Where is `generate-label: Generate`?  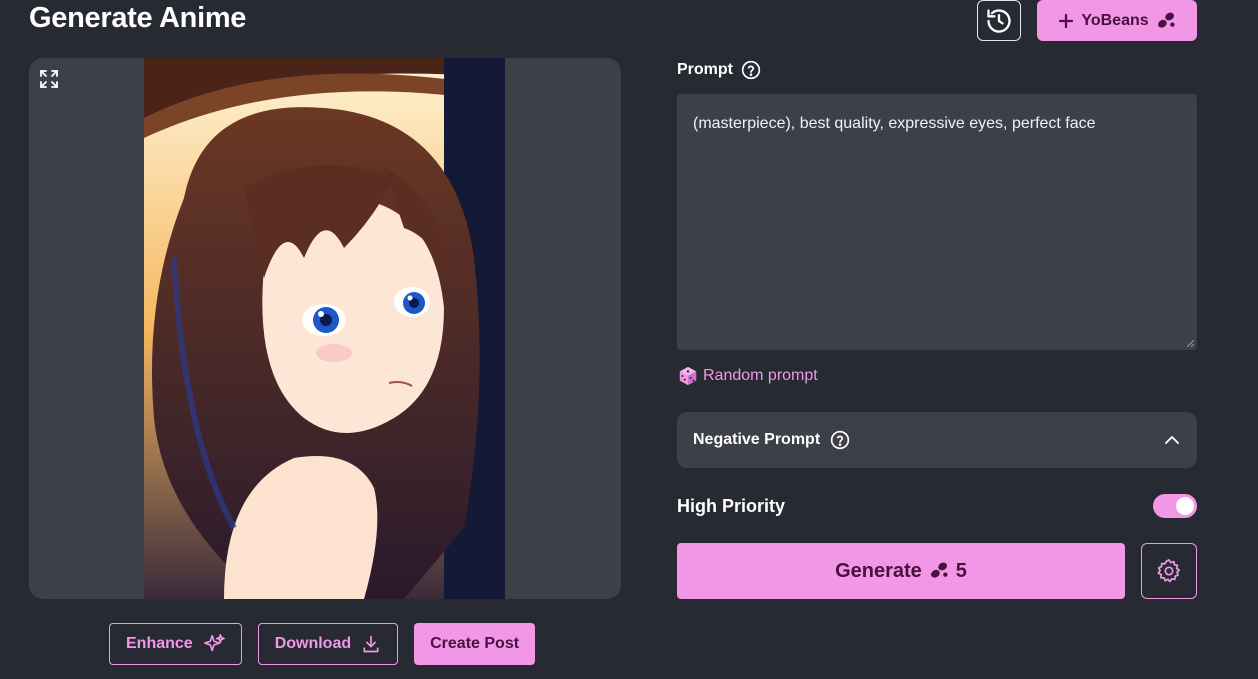 generate-label: Generate is located at coordinates (878, 570).